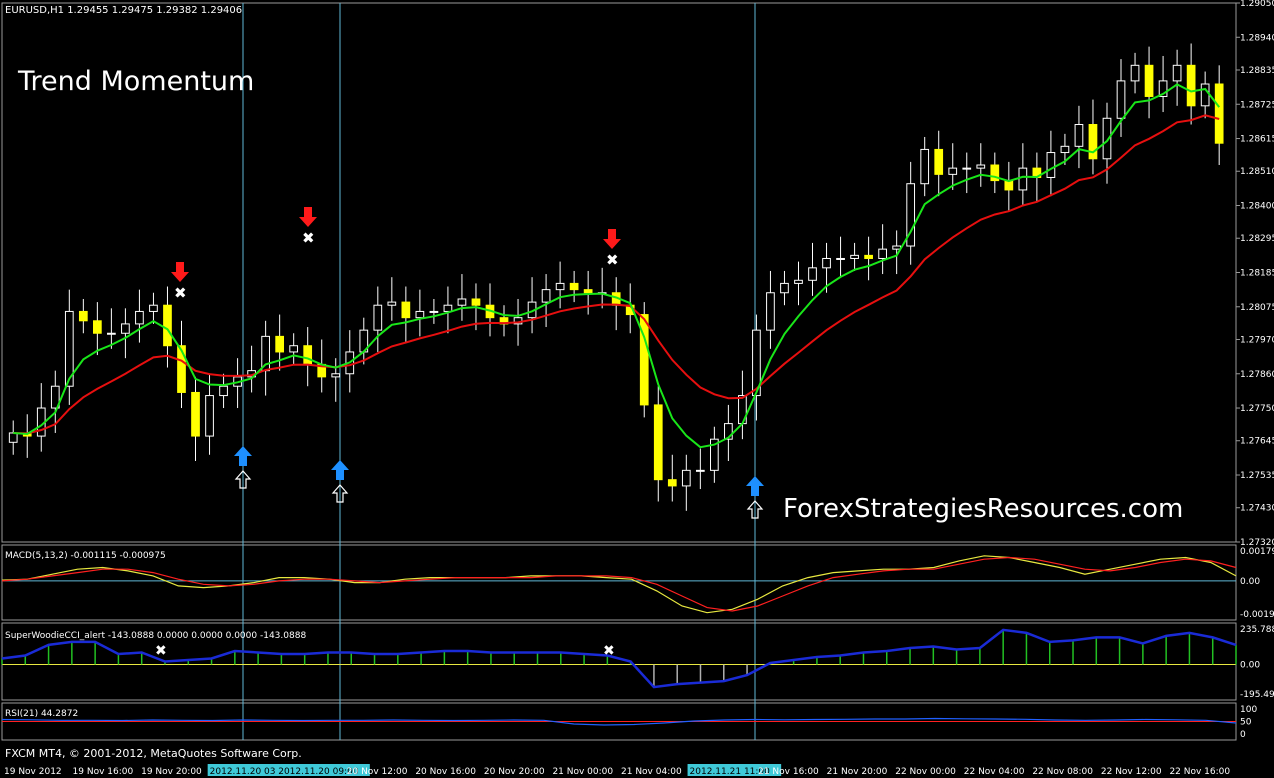  I want to click on cci-axis-label: 235.7880, so click(1257, 630).